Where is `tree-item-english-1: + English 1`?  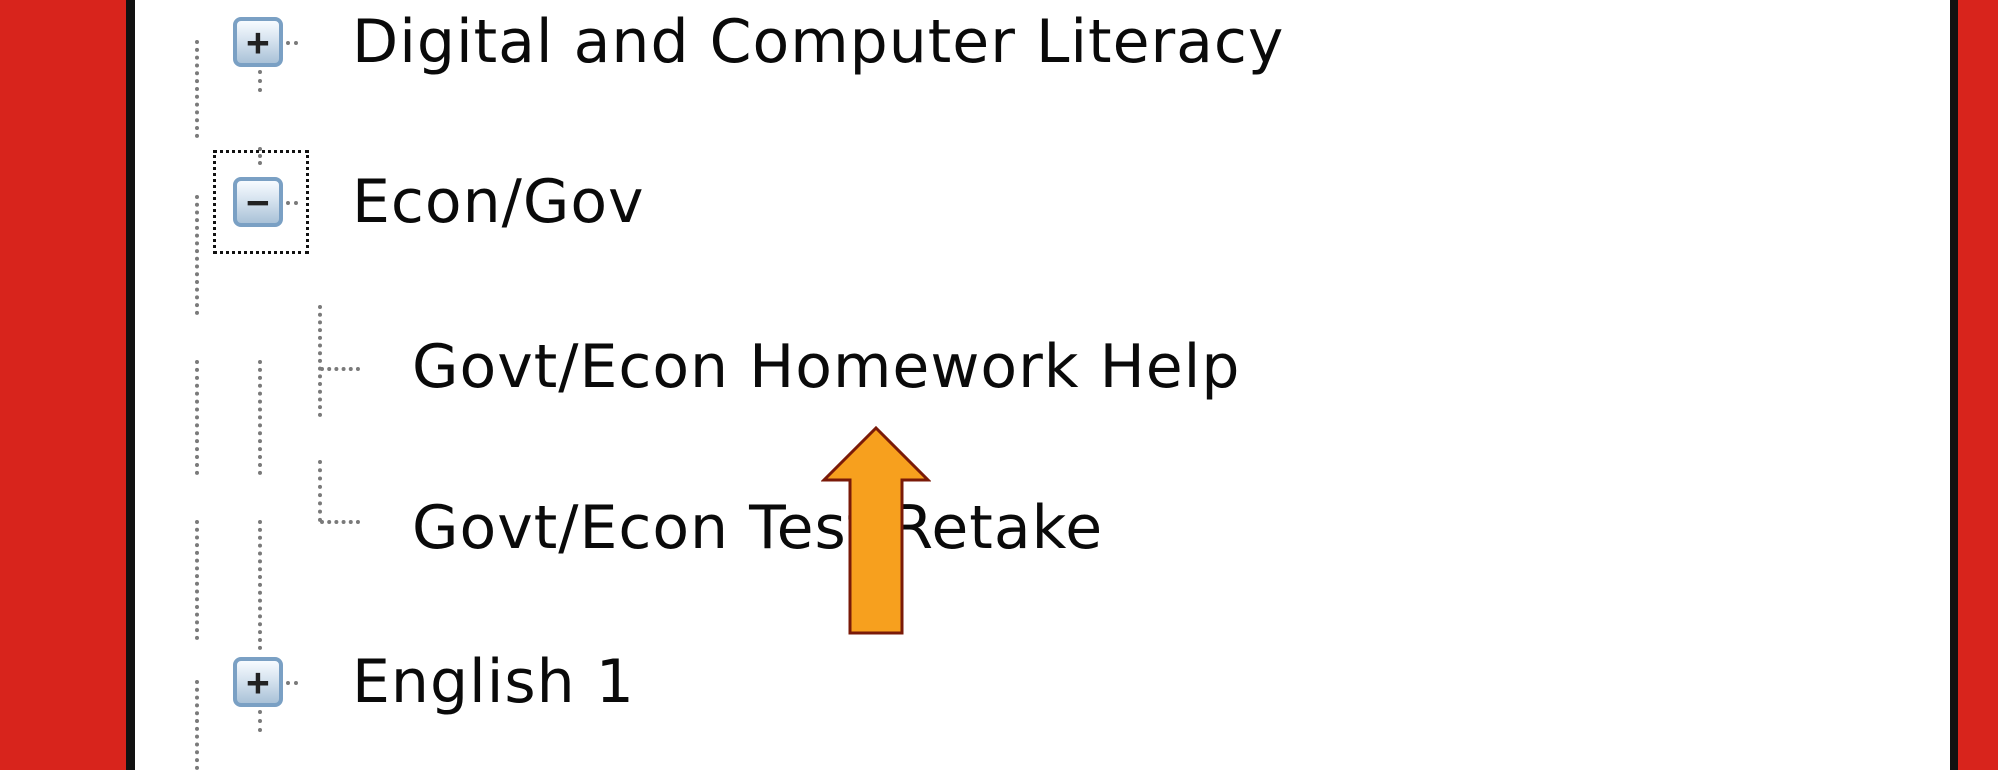 tree-item-english-1: + English 1 is located at coordinates (1042, 700).